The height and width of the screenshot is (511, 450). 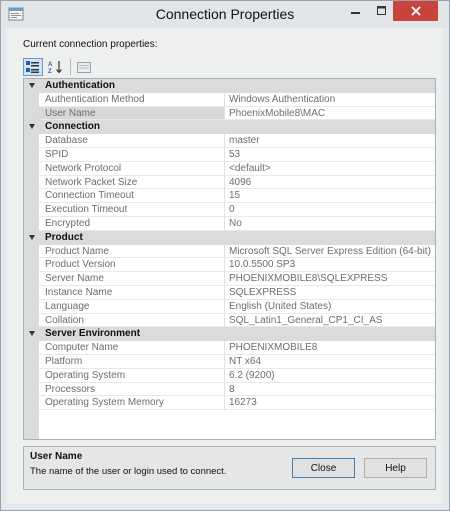 I want to click on help-button: Help, so click(x=395, y=468).